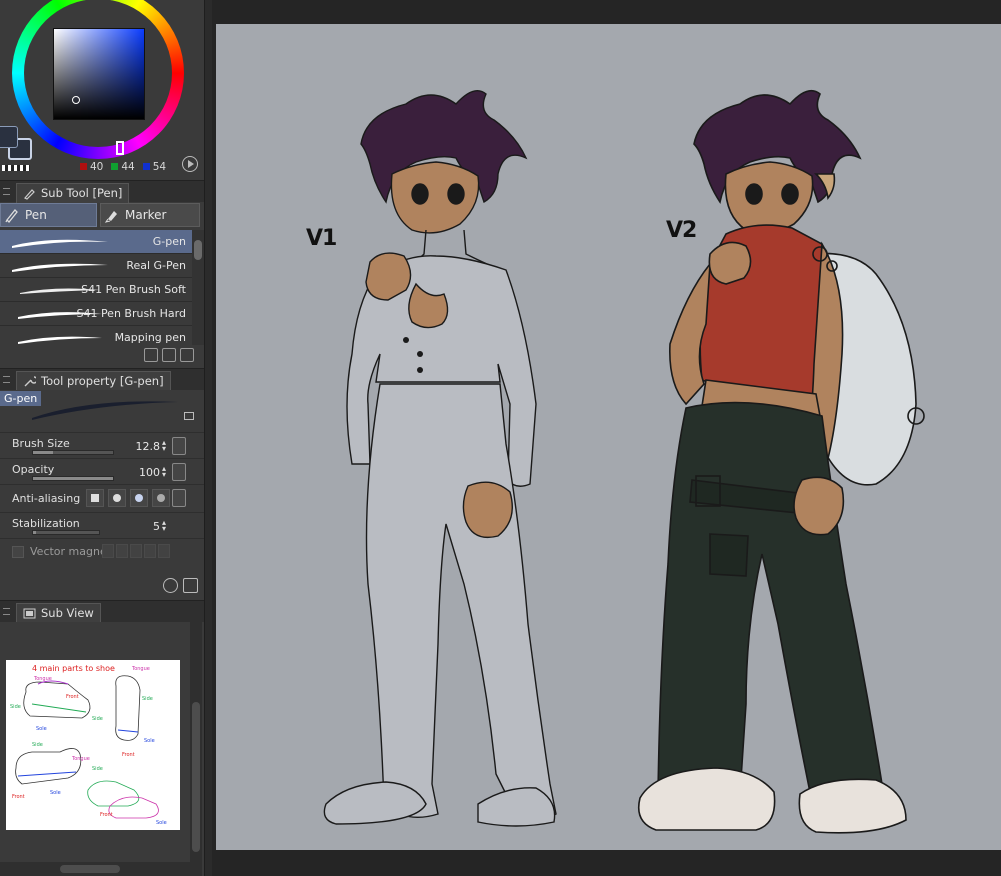 The width and height of the screenshot is (1001, 876). What do you see at coordinates (117, 498) in the screenshot?
I see `aa-weak-option` at bounding box center [117, 498].